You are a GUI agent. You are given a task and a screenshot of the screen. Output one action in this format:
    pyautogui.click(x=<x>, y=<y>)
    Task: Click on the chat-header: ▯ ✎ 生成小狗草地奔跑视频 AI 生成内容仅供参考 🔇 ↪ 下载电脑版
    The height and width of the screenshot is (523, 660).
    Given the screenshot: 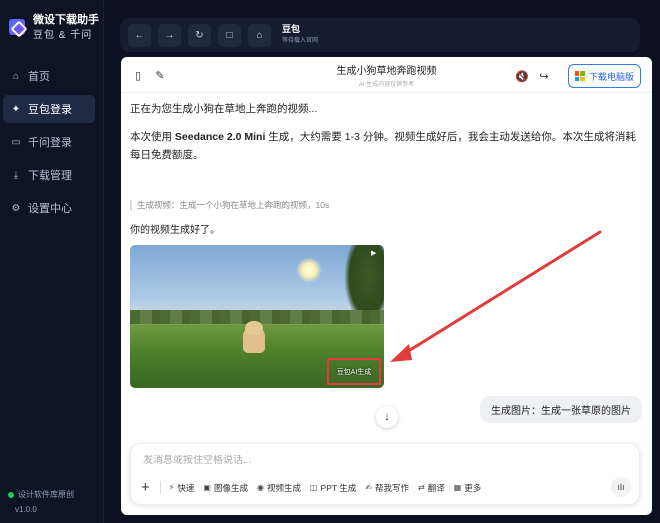 What is the action you would take?
    pyautogui.click(x=386, y=75)
    